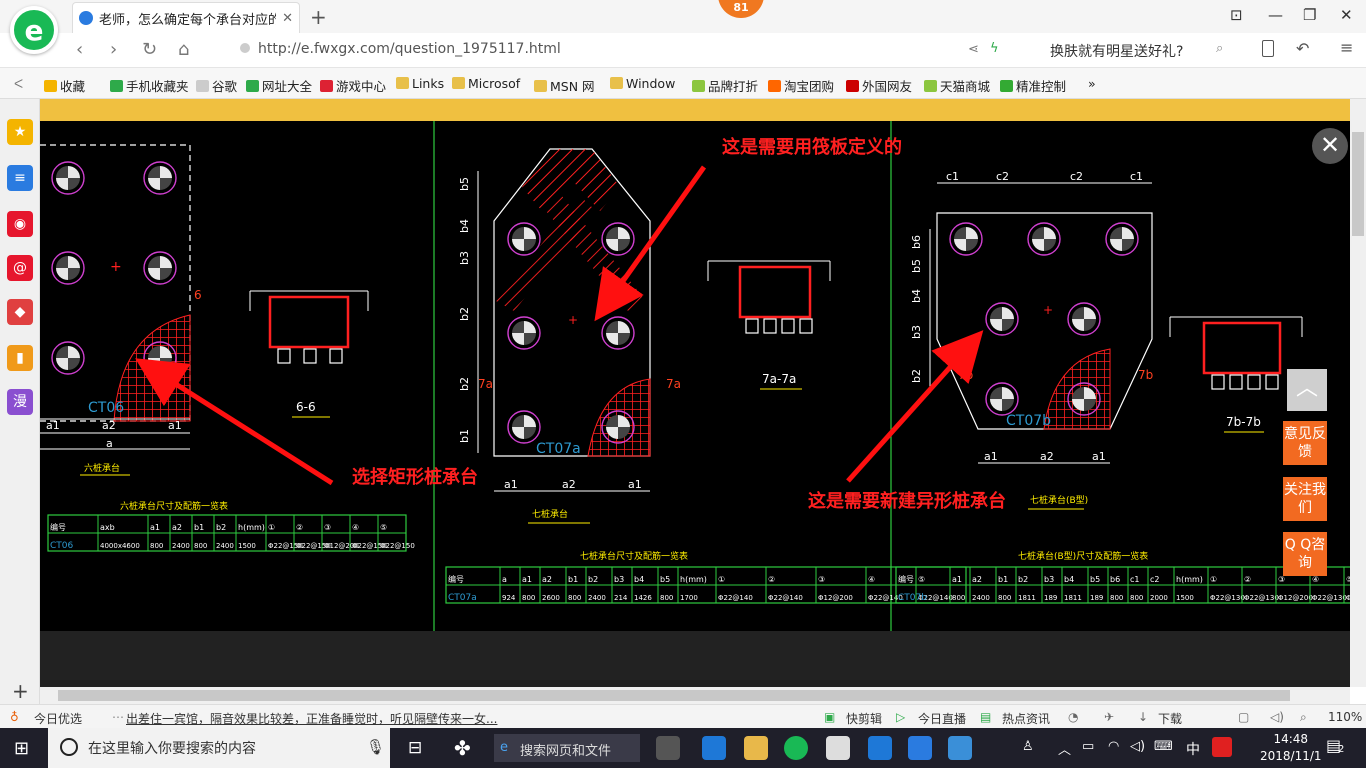 The width and height of the screenshot is (1366, 768). I want to click on share-icon: ⋖, so click(973, 49).